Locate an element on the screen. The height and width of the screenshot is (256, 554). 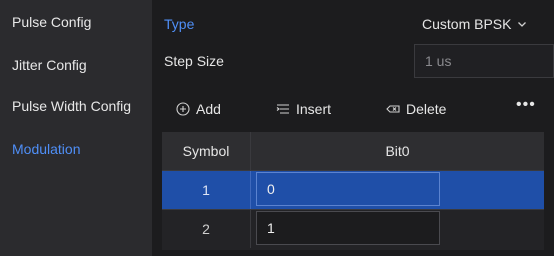
sidebar-item-pulse-config: Pulse Config is located at coordinates (51, 22).